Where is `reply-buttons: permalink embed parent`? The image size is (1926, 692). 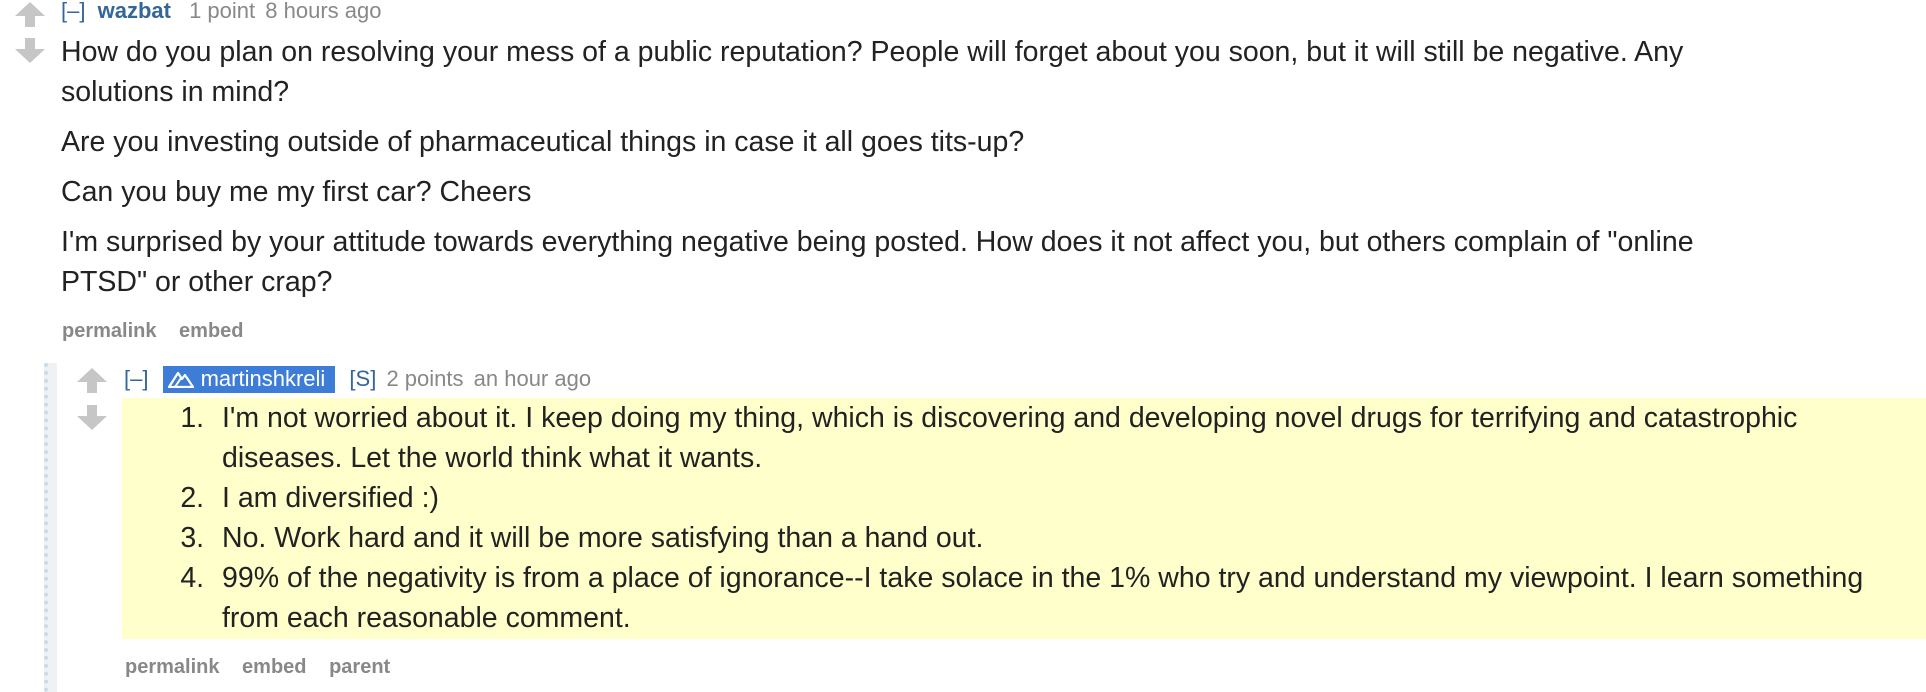
reply-buttons: permalink embed parent is located at coordinates (266, 667).